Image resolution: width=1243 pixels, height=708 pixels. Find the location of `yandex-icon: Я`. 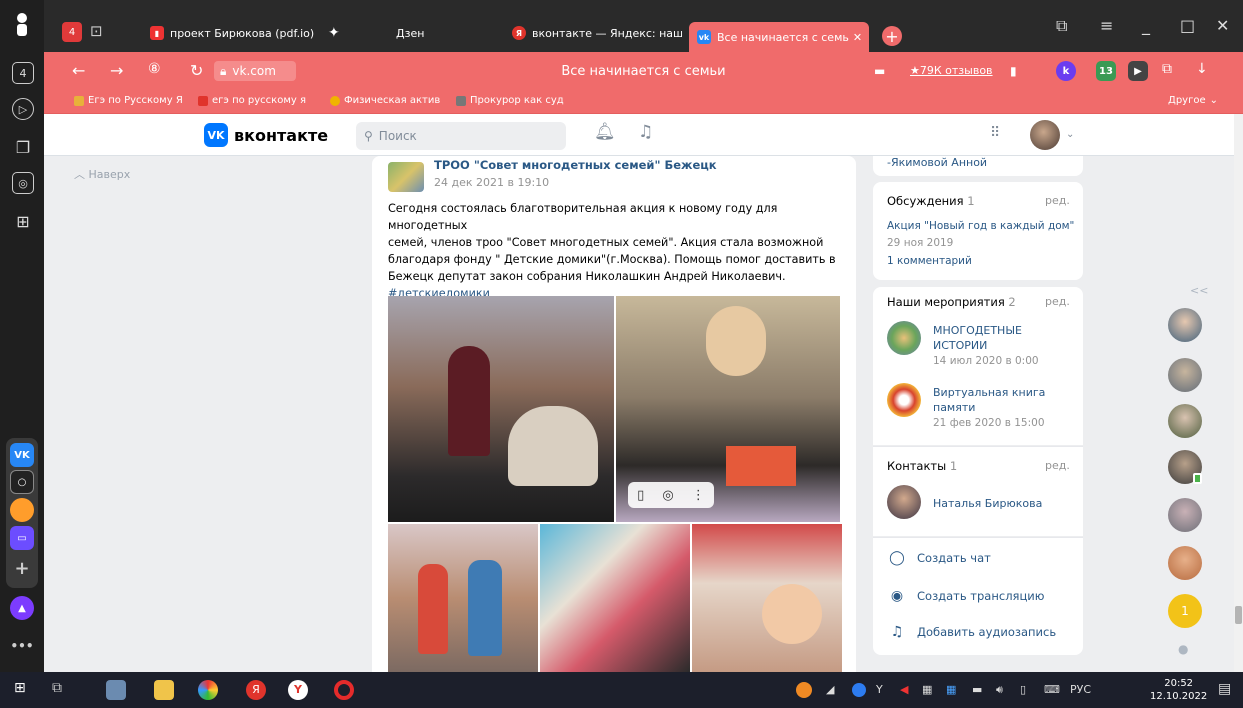

yandex-icon: Я is located at coordinates (256, 690).